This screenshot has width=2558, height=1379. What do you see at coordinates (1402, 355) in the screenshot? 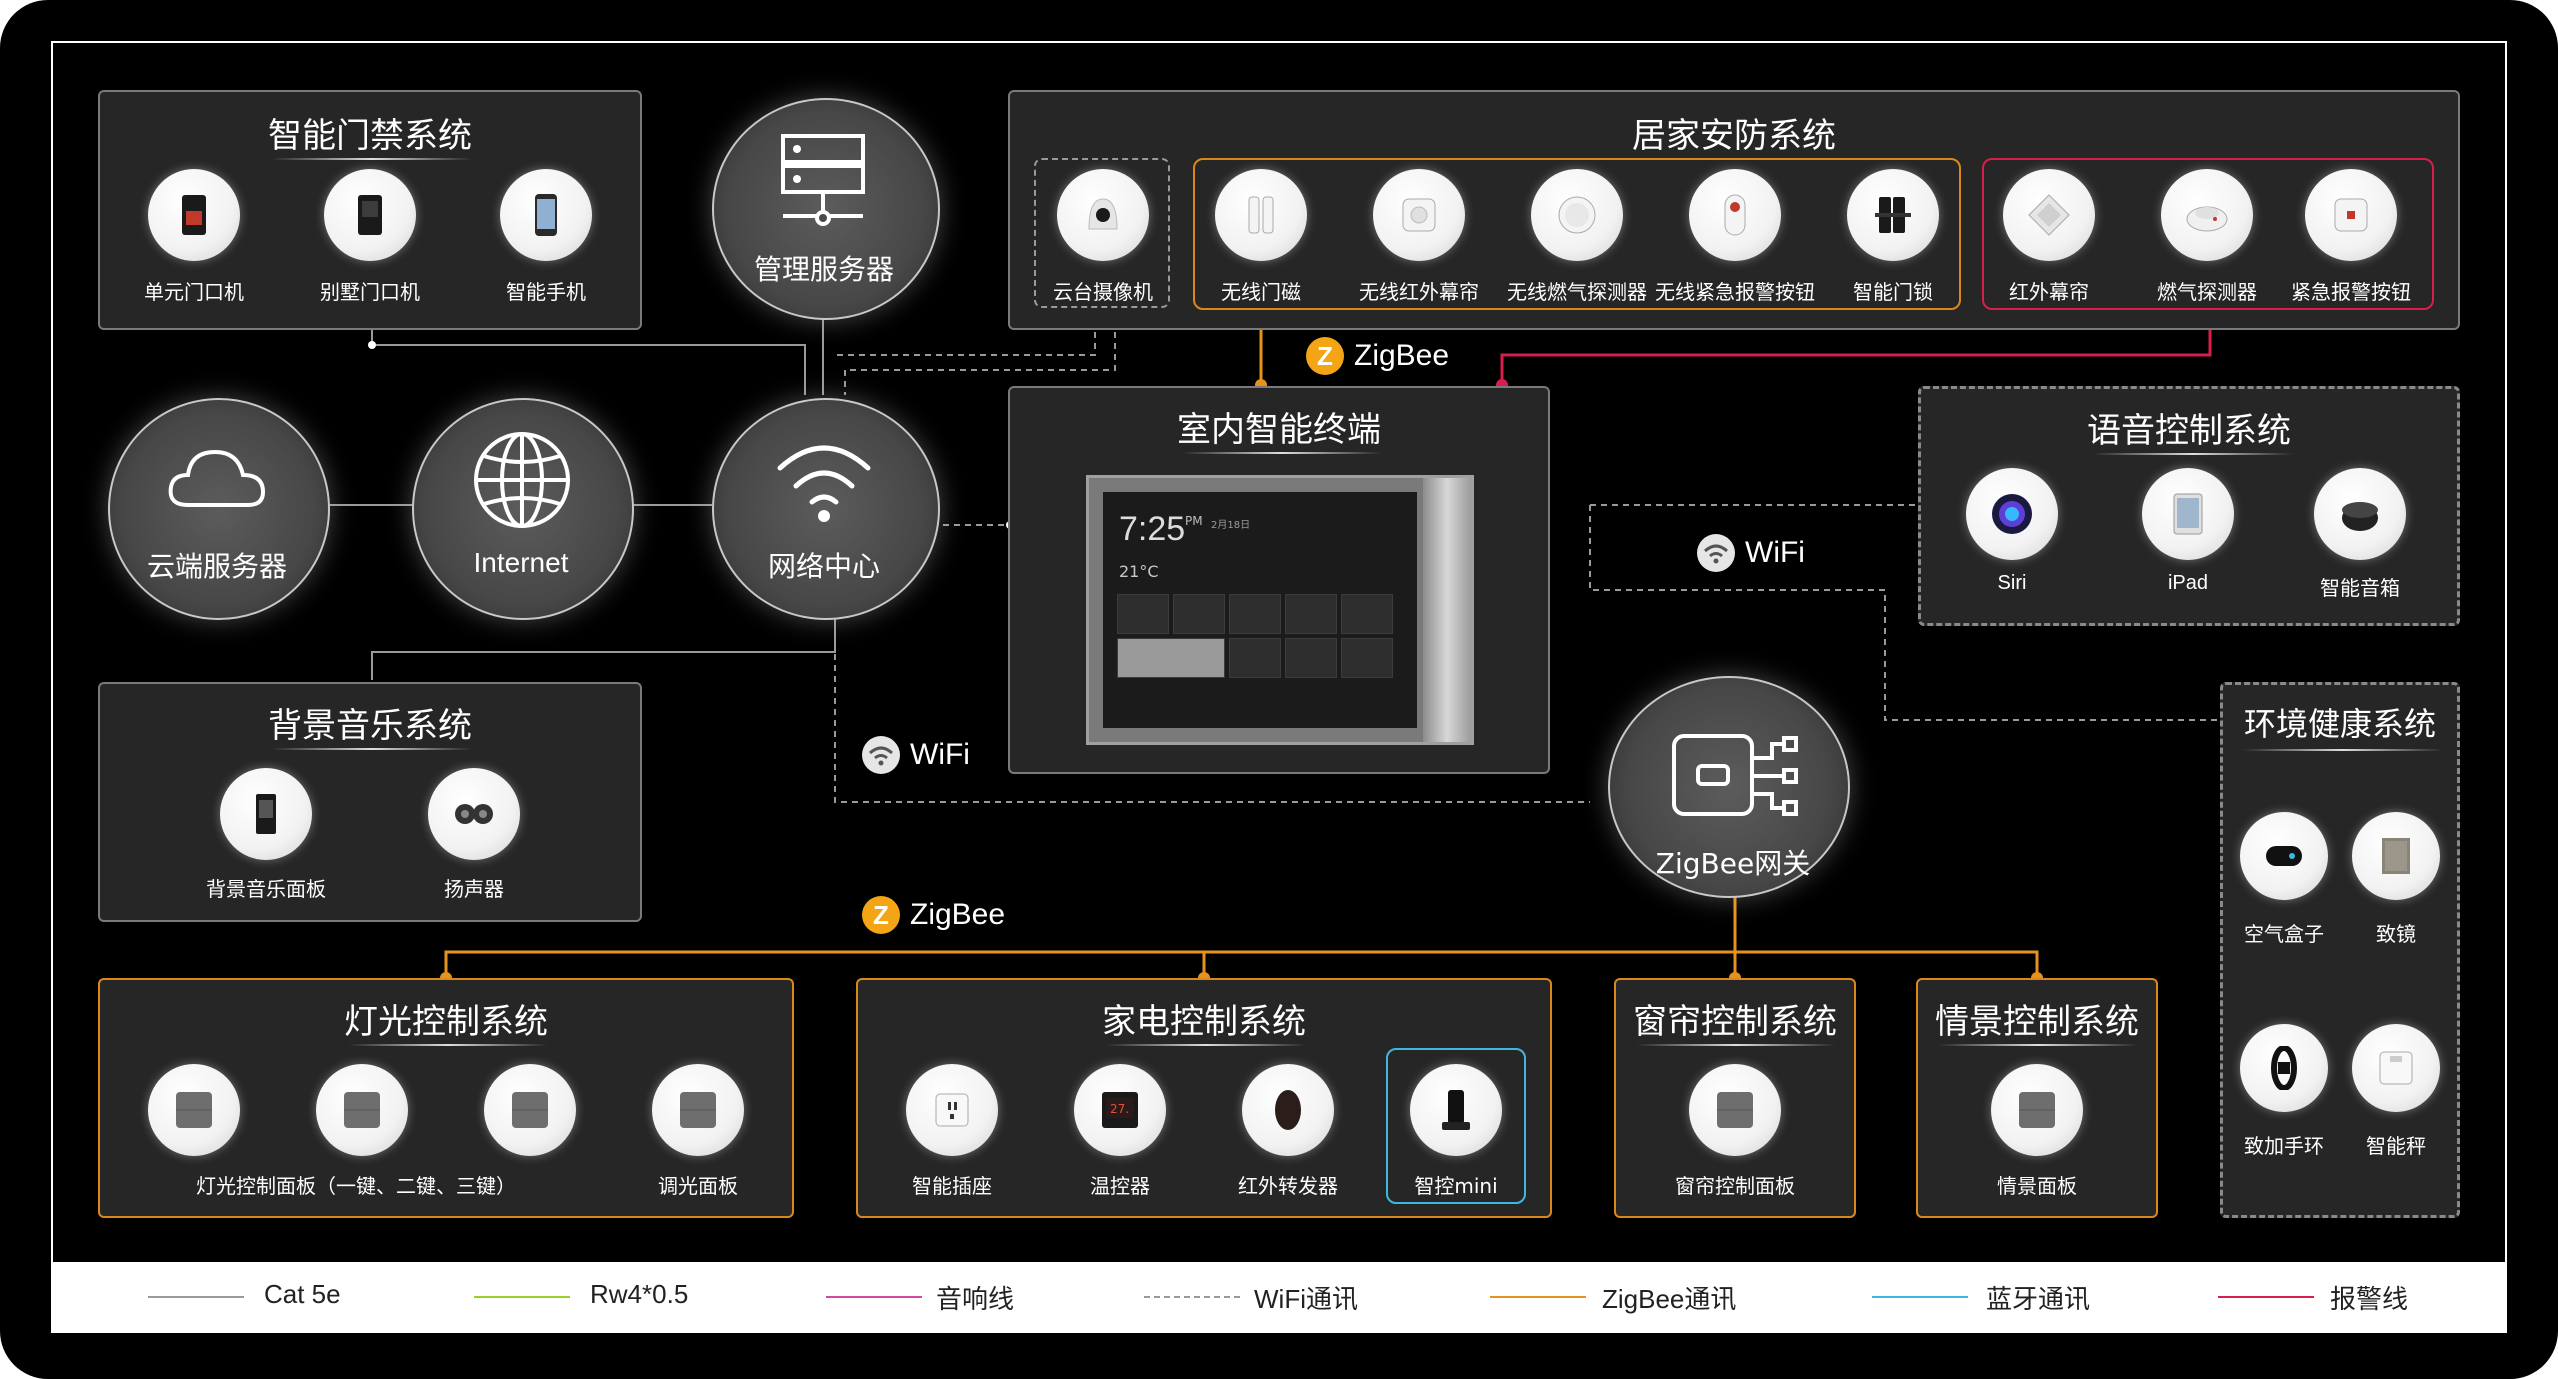
I see `zigbee-label-top: ZigBee` at bounding box center [1402, 355].